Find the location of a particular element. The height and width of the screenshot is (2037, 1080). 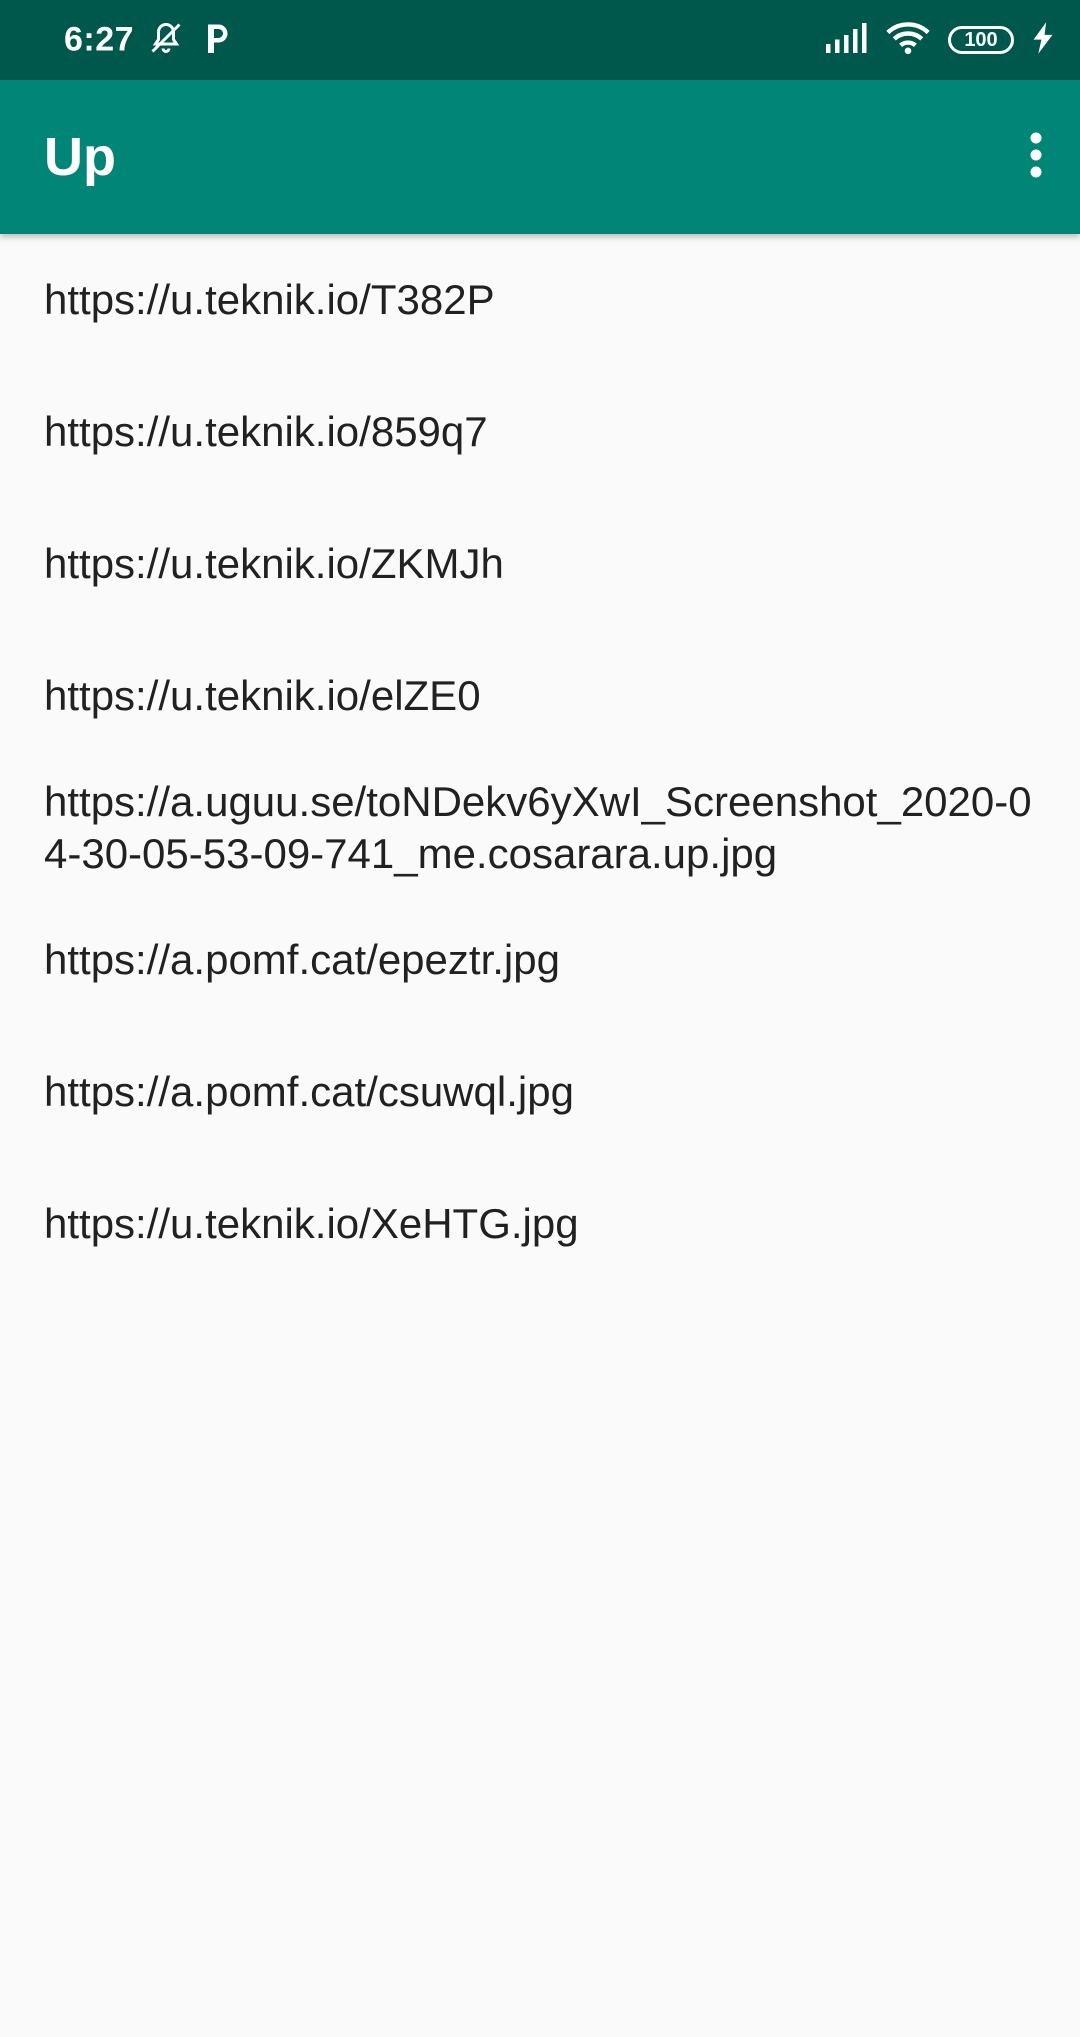

upload-url: https://a.pomf.cat/csuwql.jpg is located at coordinates (309, 1091).